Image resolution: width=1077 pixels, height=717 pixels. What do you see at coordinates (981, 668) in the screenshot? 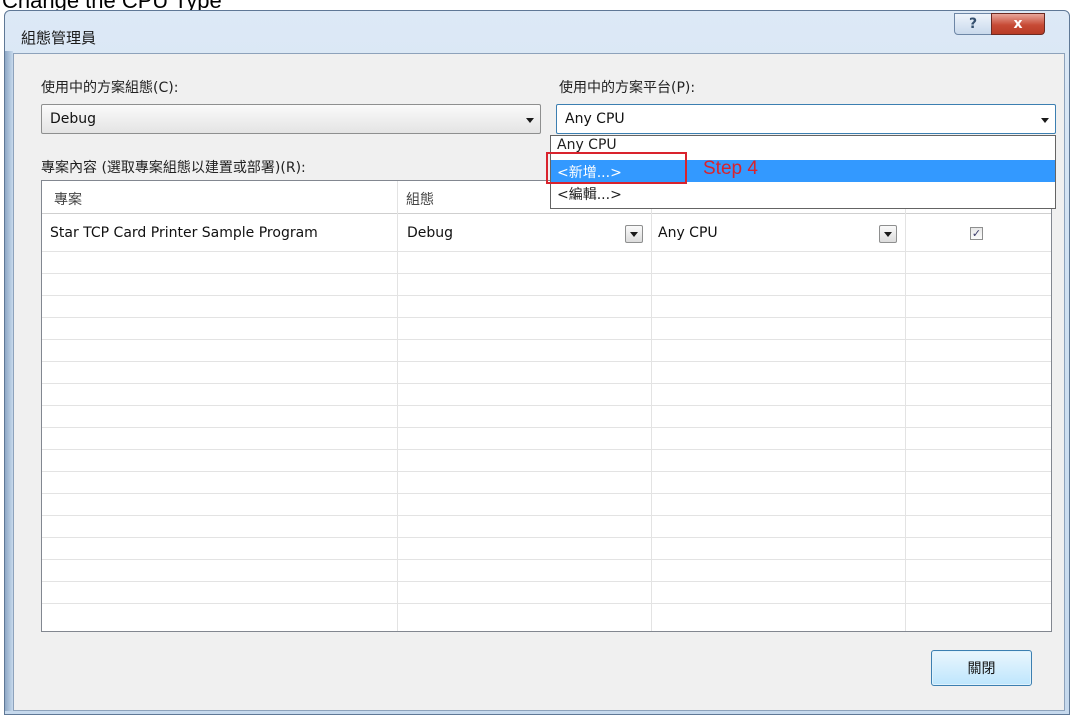
I see `close-button: 關閉` at bounding box center [981, 668].